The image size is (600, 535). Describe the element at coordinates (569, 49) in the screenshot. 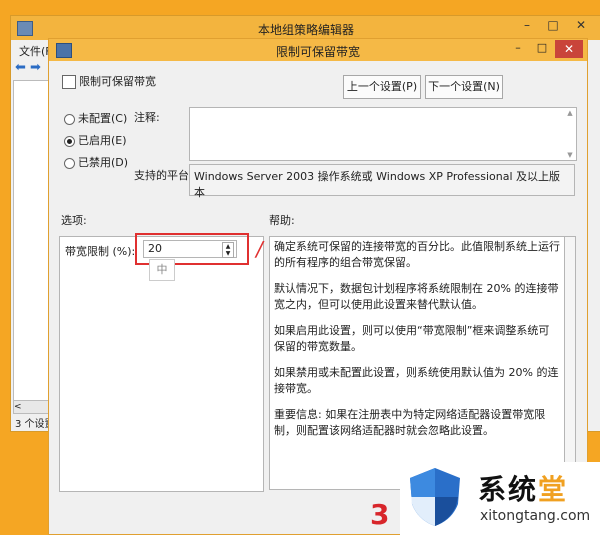

I see `close-button: ✕` at that location.